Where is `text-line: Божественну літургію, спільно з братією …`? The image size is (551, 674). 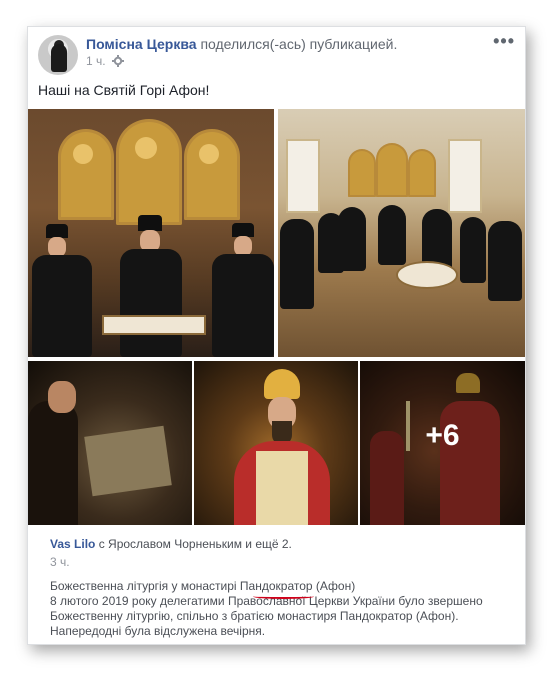
text-line: Божественну літургію, спільно з братією … is located at coordinates (254, 616).